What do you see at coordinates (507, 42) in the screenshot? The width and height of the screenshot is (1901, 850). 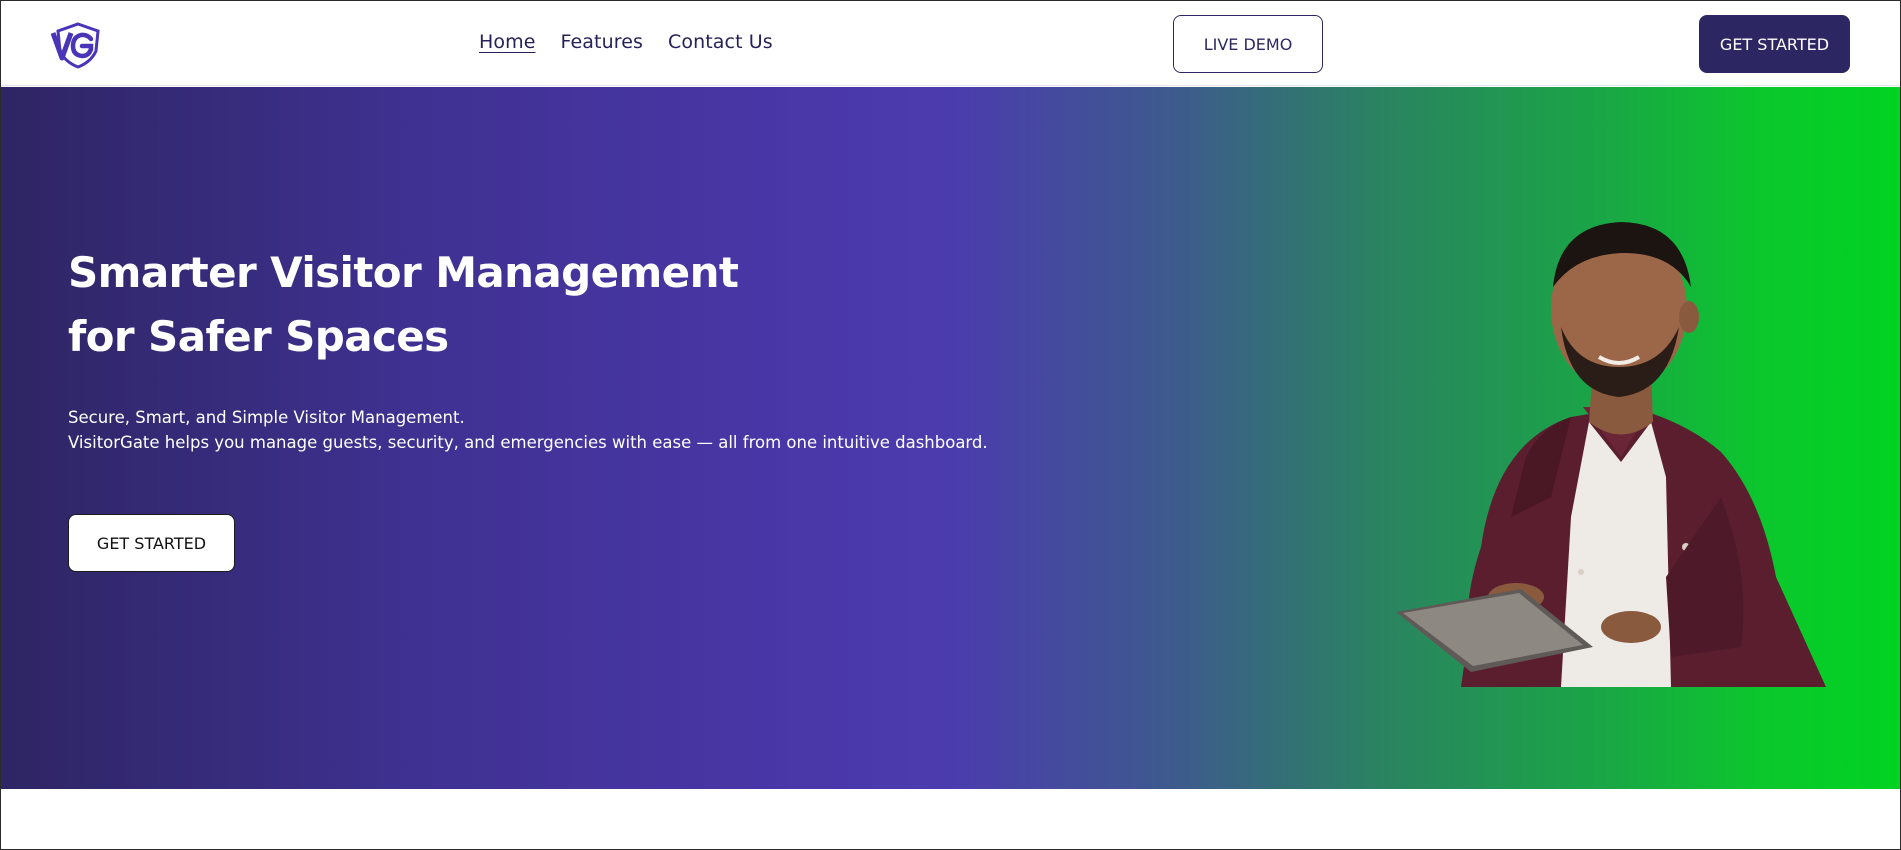 I see `nav-home-link: Home` at bounding box center [507, 42].